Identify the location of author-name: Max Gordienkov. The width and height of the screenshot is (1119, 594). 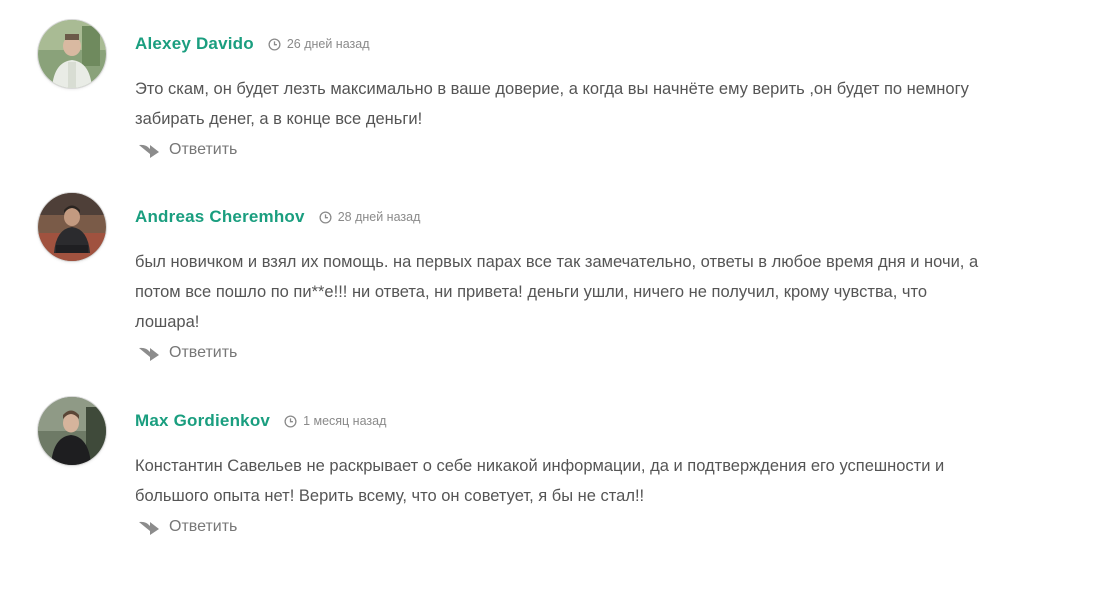
(202, 421).